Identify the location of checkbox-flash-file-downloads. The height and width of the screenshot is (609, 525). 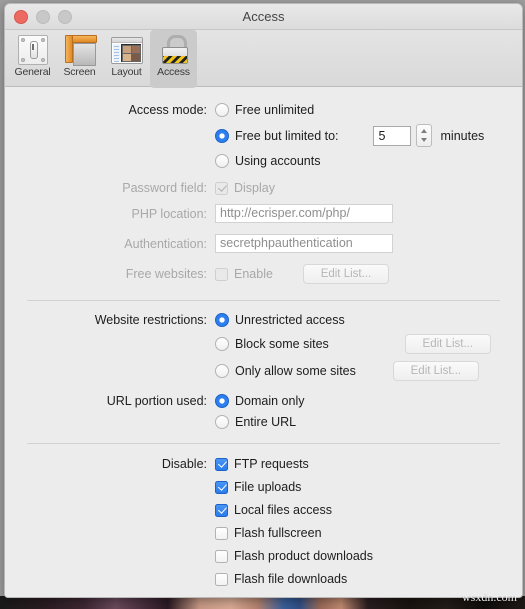
(221, 579).